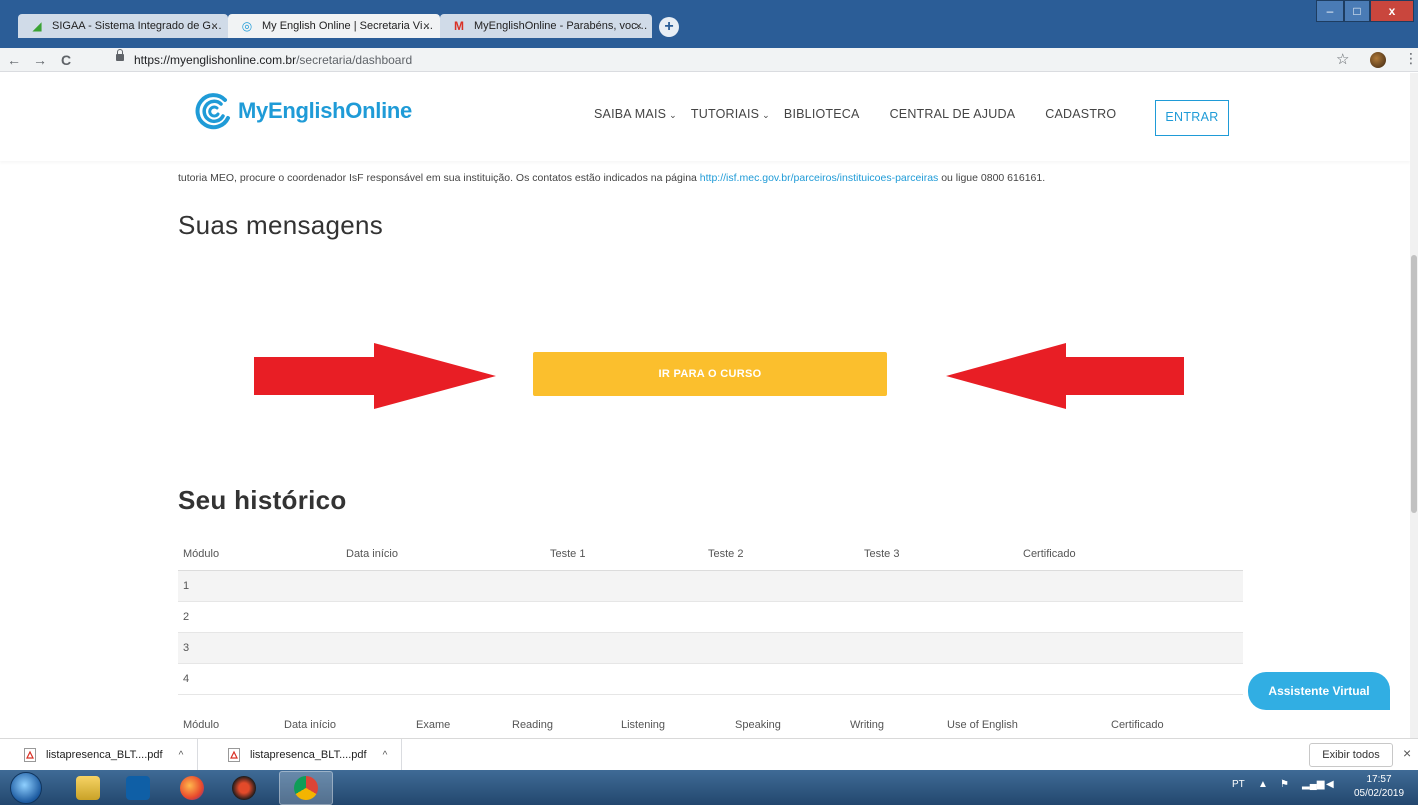 This screenshot has height=805, width=1418. Describe the element at coordinates (215, 60) in the screenshot. I see `url-host: https://myenglishonline.com.br` at that location.